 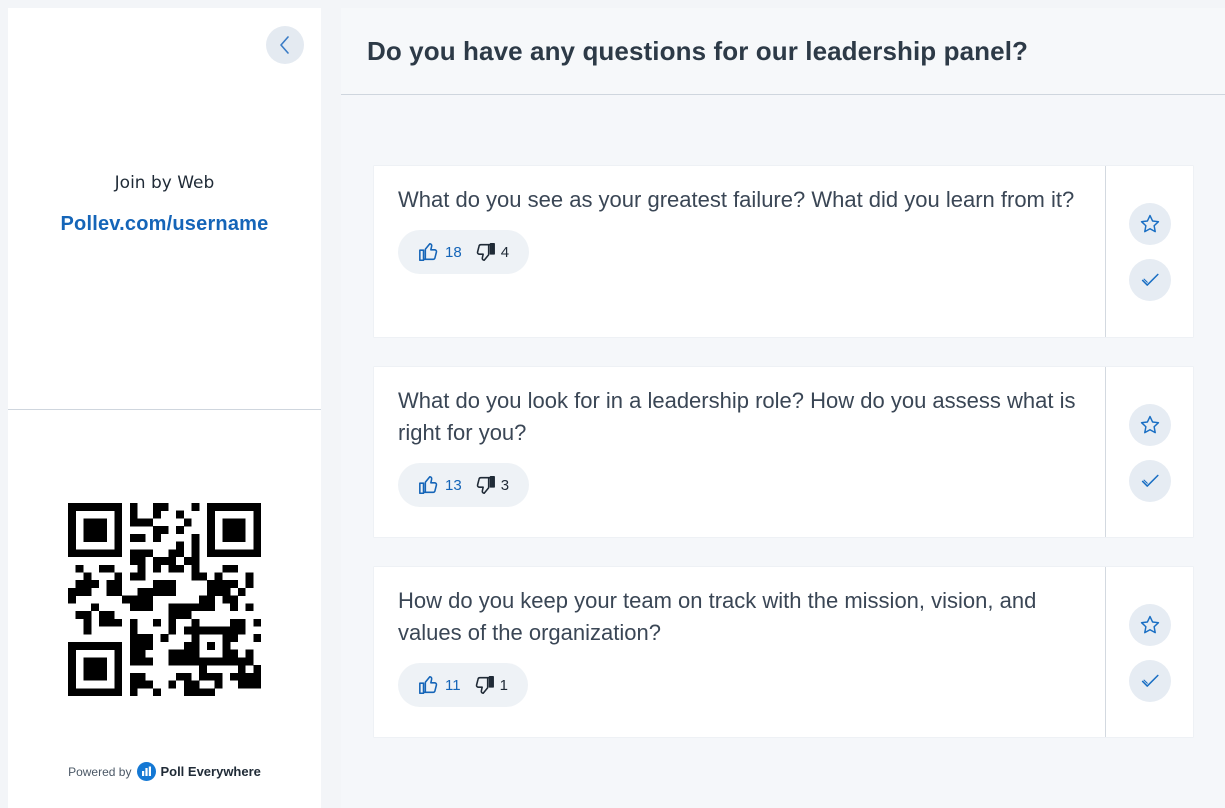 I want to click on collapse-sidebar-button, so click(x=285, y=45).